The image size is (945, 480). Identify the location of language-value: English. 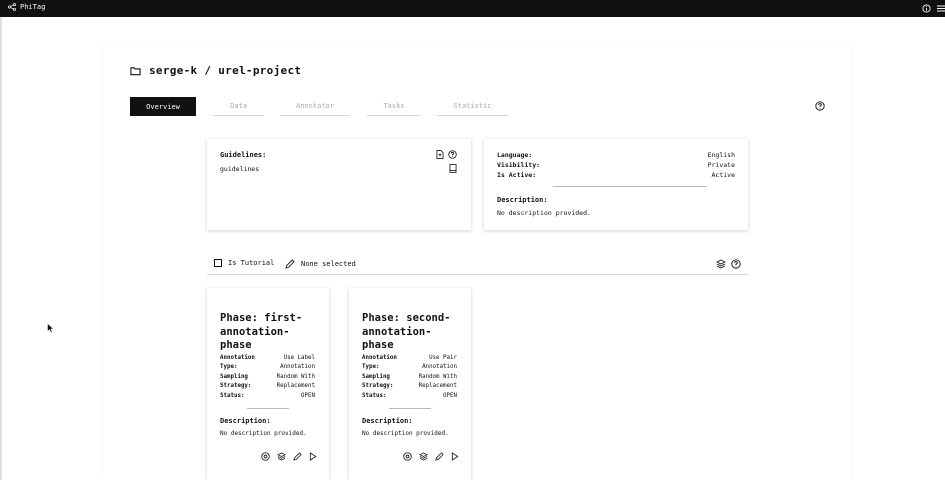
(721, 155).